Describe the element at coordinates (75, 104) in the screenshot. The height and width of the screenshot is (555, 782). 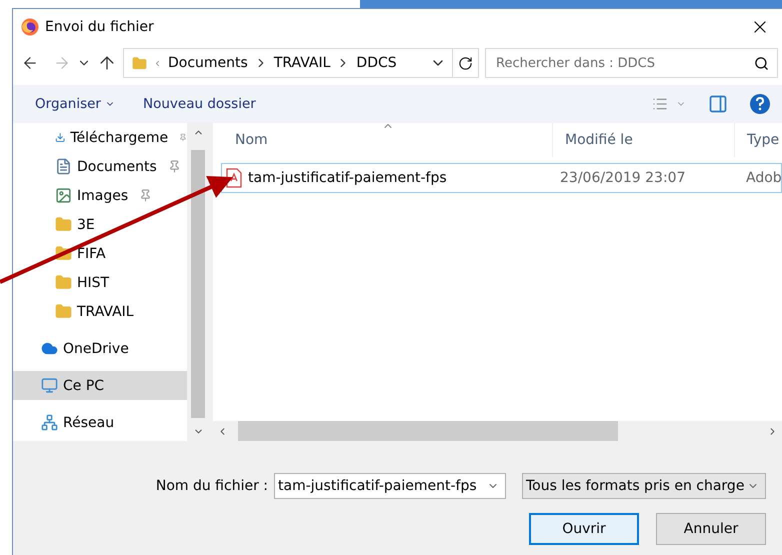
I see `organize-menu: Organiser` at that location.